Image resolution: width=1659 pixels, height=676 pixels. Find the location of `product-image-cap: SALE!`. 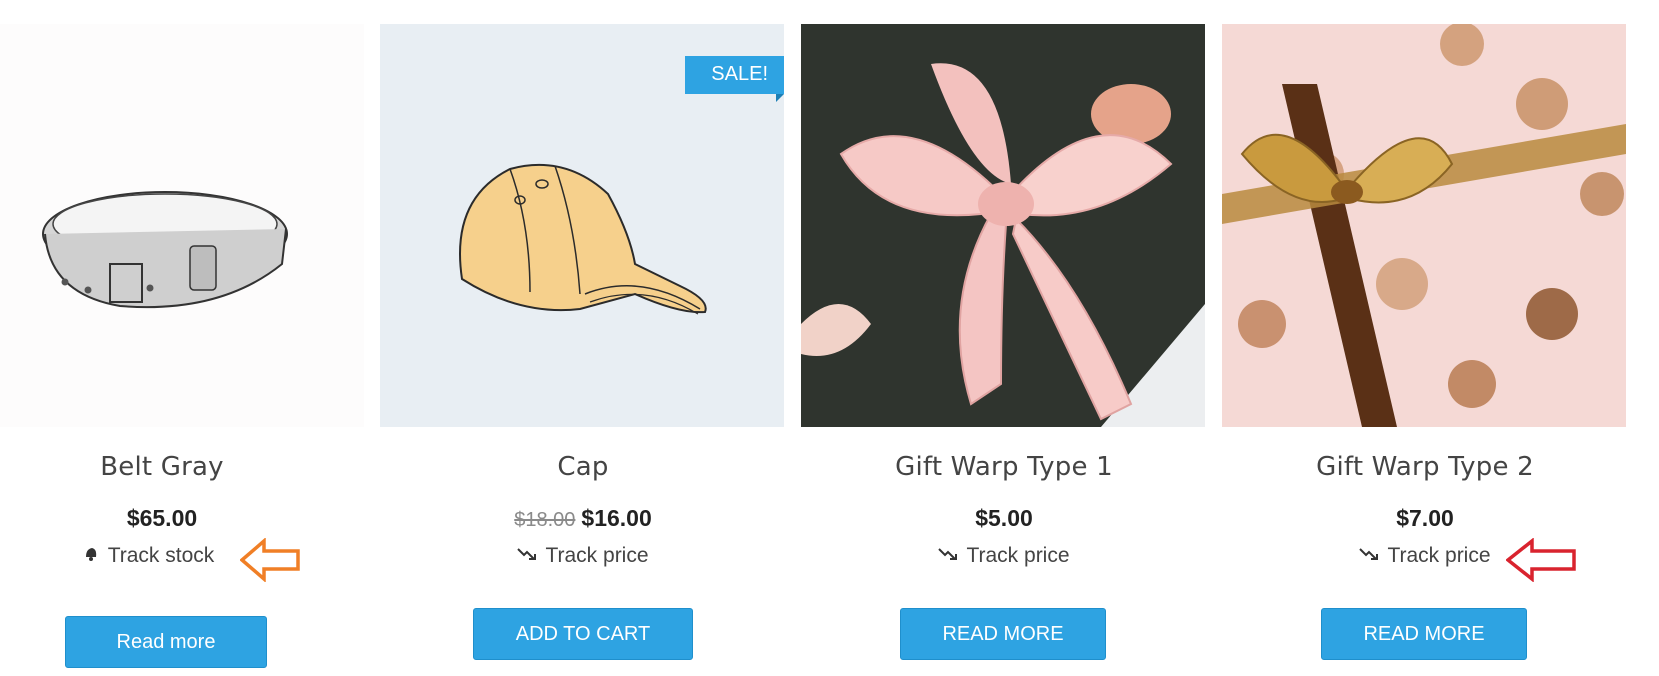

product-image-cap: SALE! is located at coordinates (582, 225).